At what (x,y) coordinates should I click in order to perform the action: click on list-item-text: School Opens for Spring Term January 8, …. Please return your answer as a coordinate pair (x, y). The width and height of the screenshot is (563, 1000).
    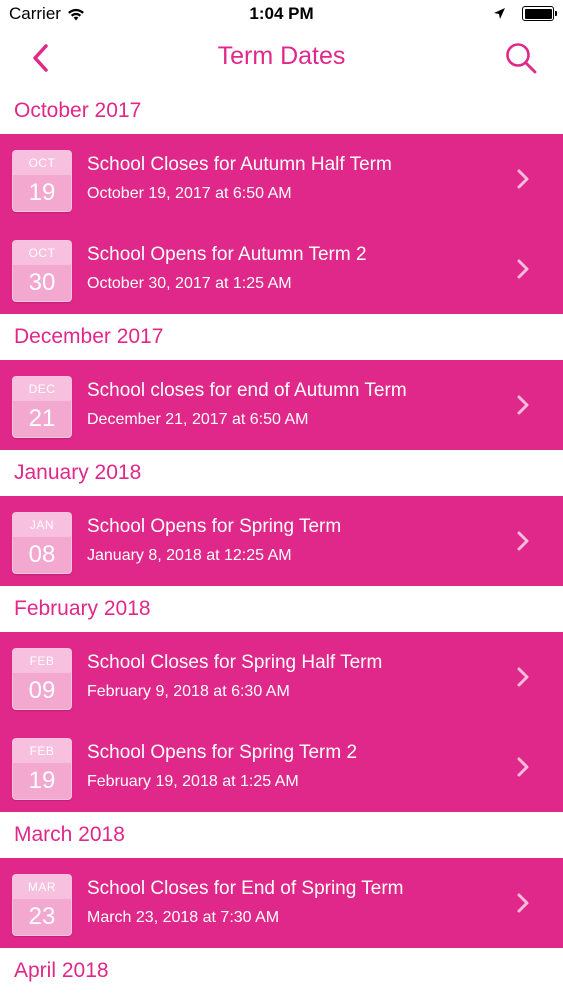
    Looking at the image, I should click on (295, 540).